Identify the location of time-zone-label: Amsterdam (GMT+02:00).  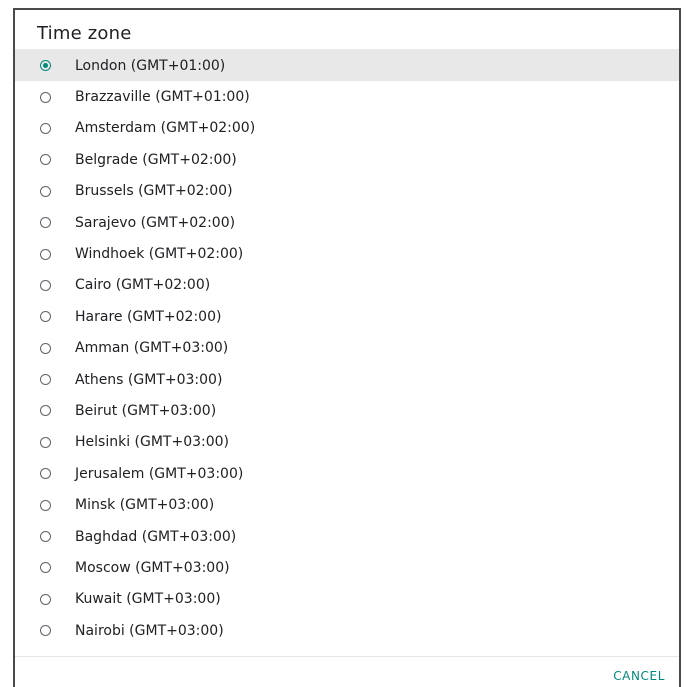
(165, 128).